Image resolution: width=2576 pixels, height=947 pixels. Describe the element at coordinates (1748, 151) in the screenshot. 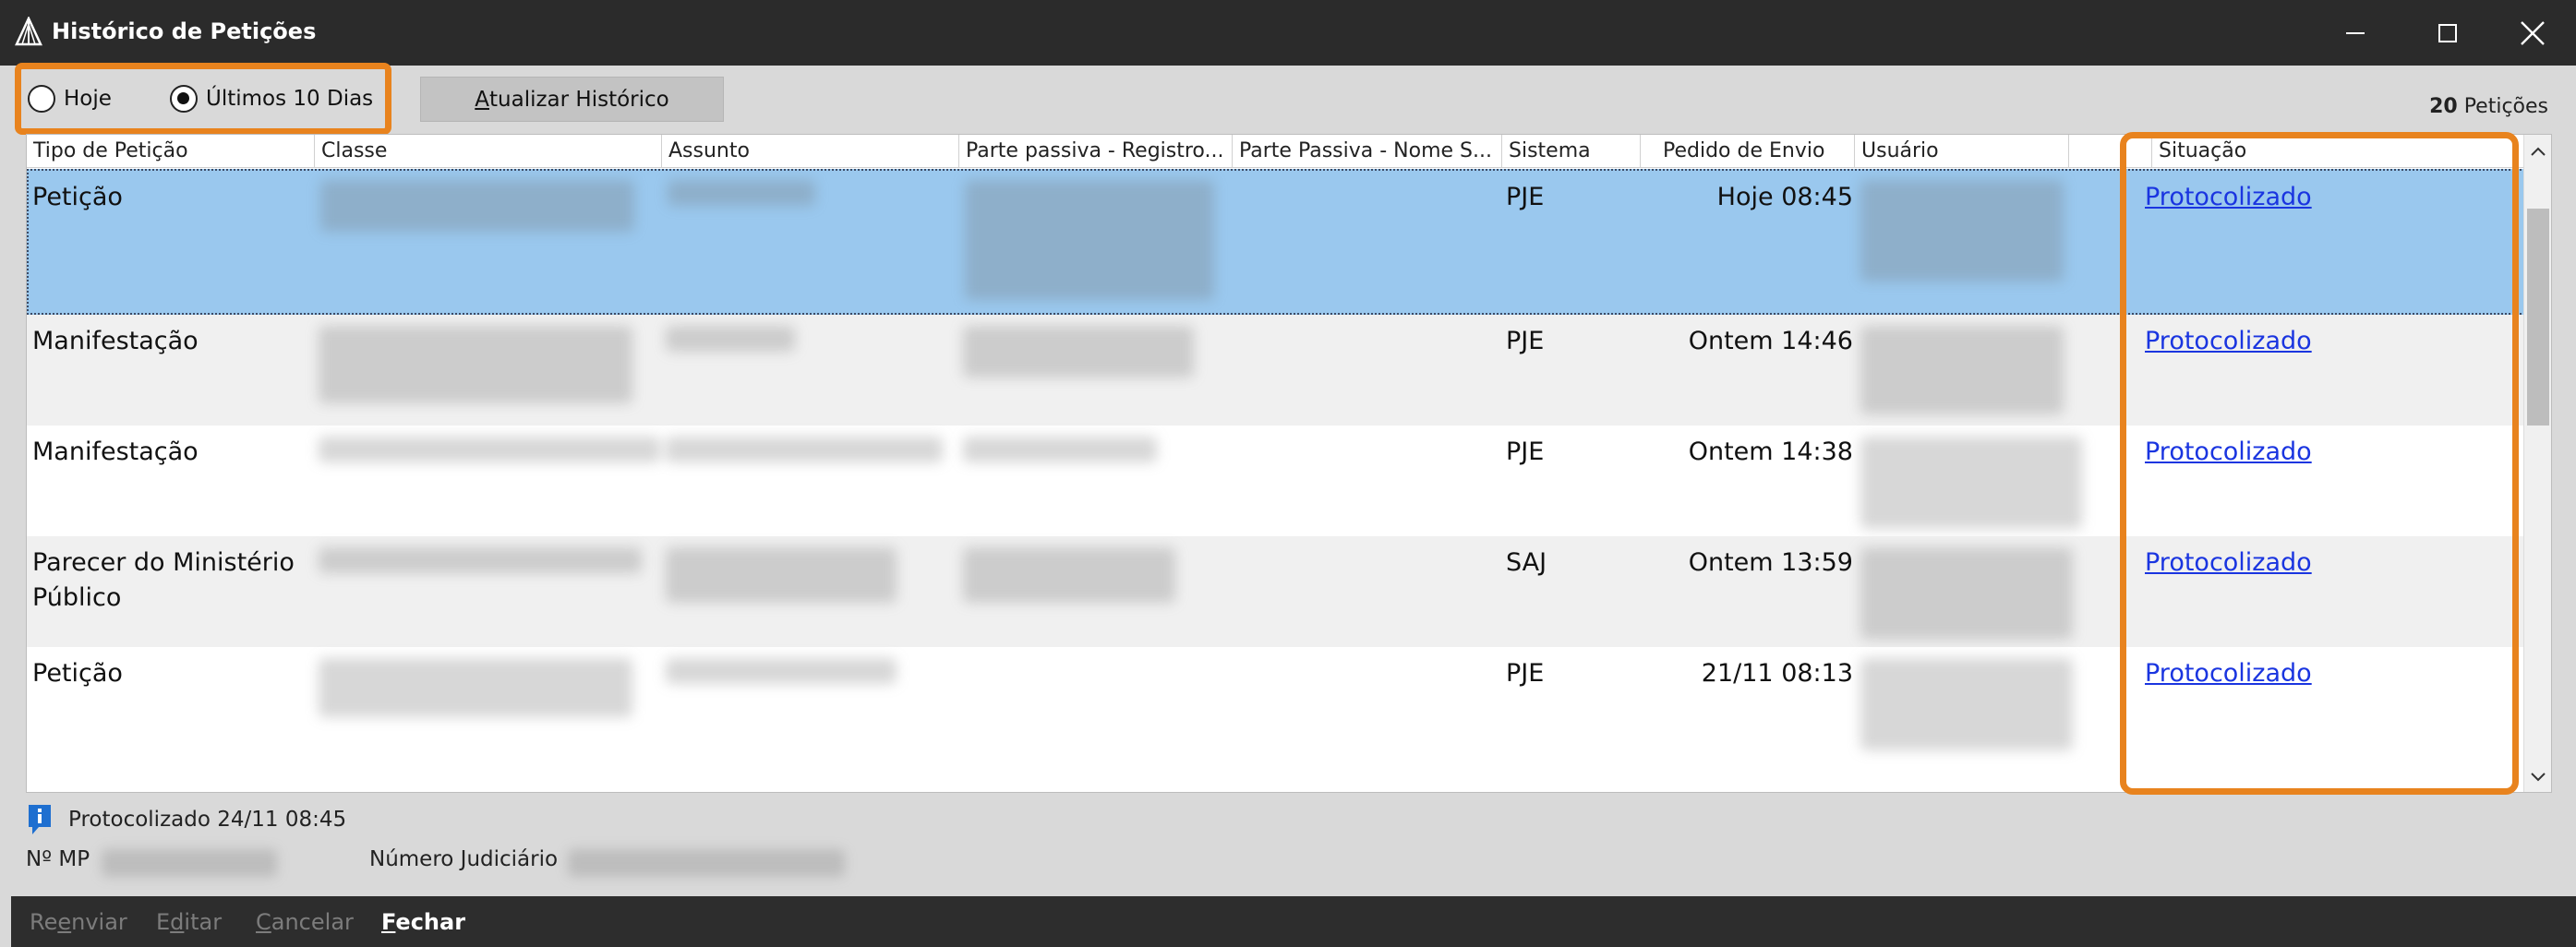

I see `header-pedido-envio: Pedido de Envio` at that location.